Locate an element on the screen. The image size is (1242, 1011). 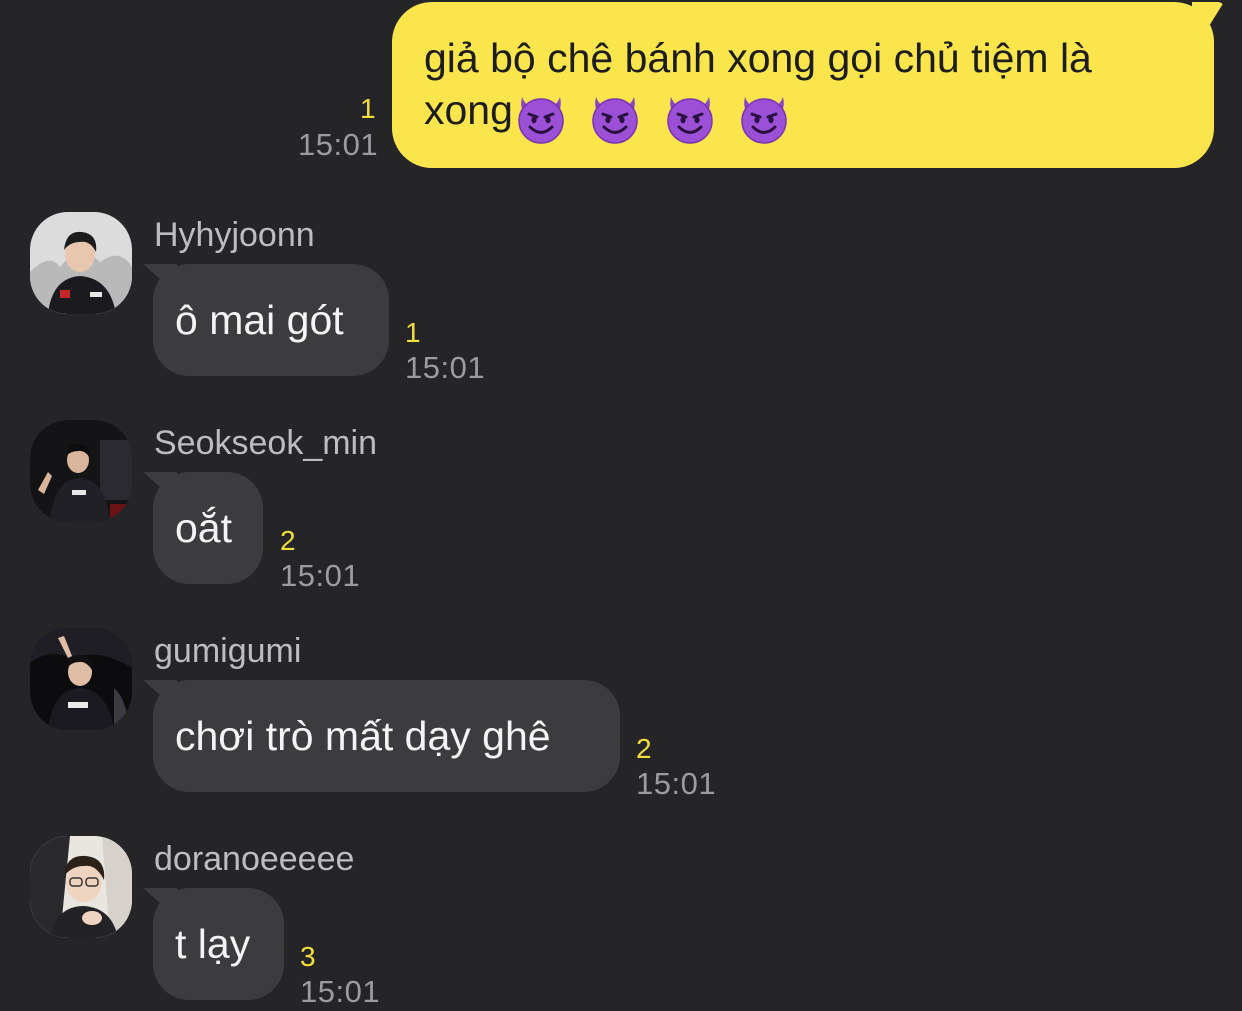
unread-count: 3 is located at coordinates (308, 956).